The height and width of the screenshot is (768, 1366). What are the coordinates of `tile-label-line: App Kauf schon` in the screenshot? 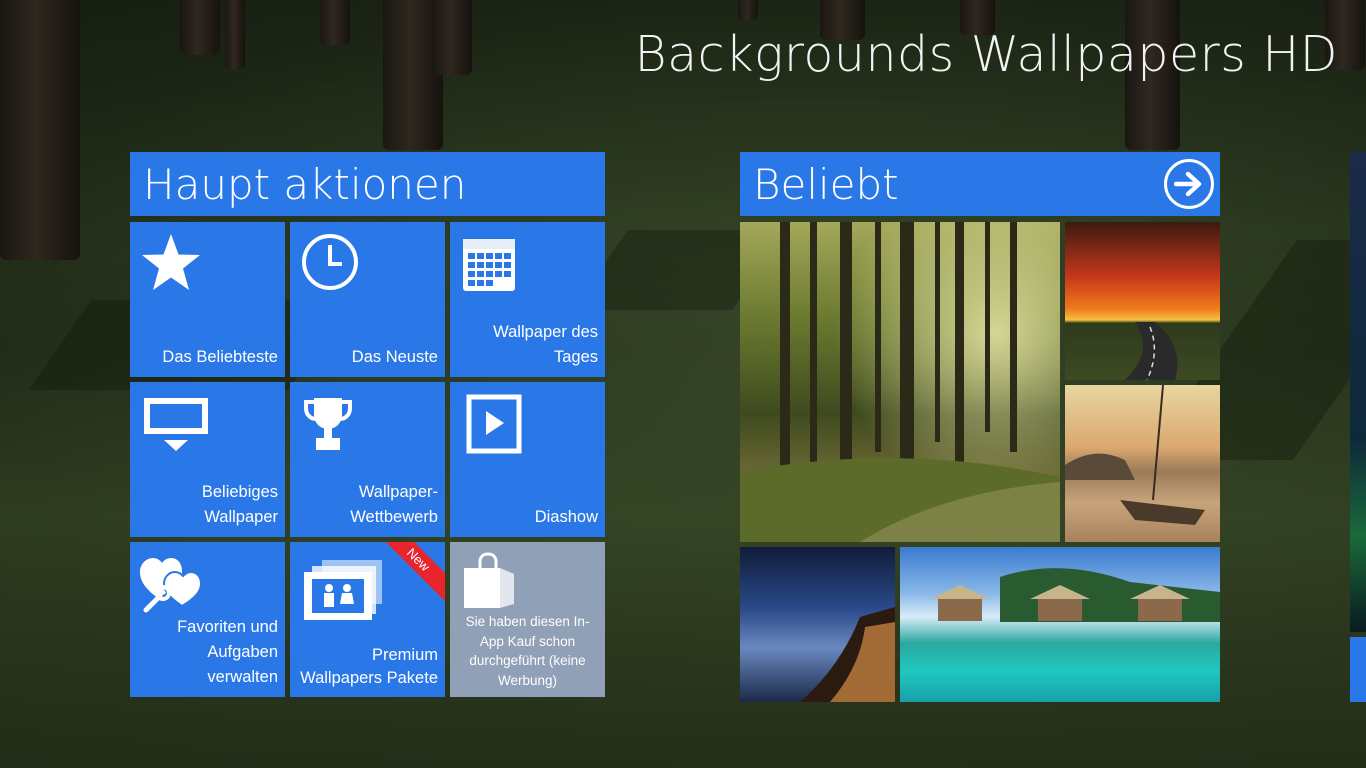 It's located at (527, 641).